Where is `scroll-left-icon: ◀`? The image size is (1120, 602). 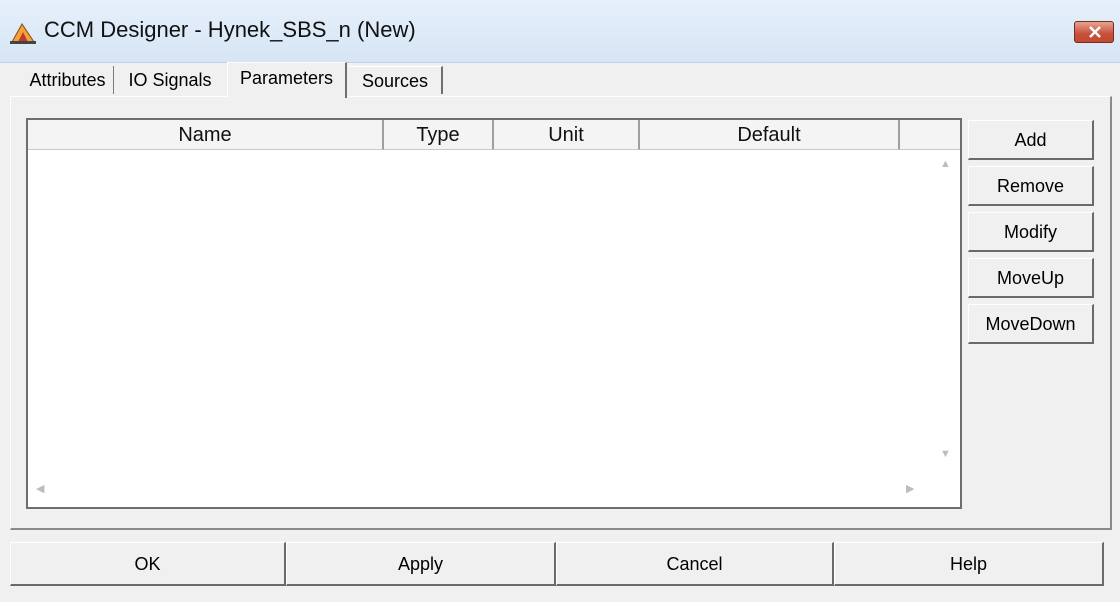
scroll-left-icon: ◀ is located at coordinates (40, 488).